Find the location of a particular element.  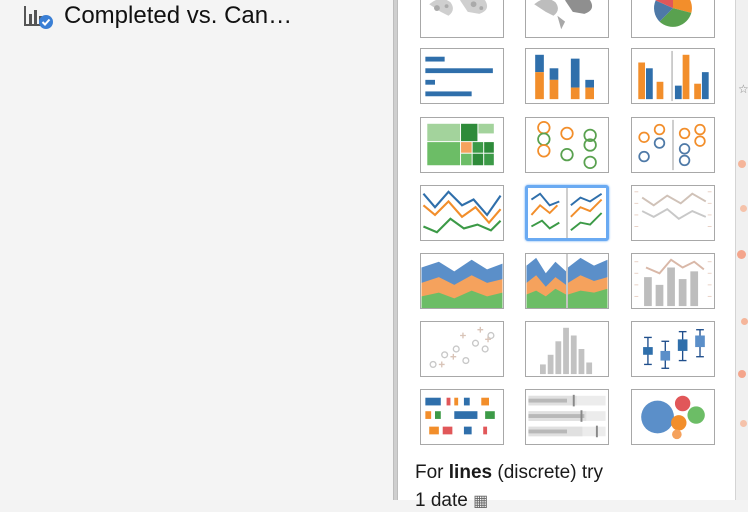

thumb-horizontal-bars is located at coordinates (462, 76).